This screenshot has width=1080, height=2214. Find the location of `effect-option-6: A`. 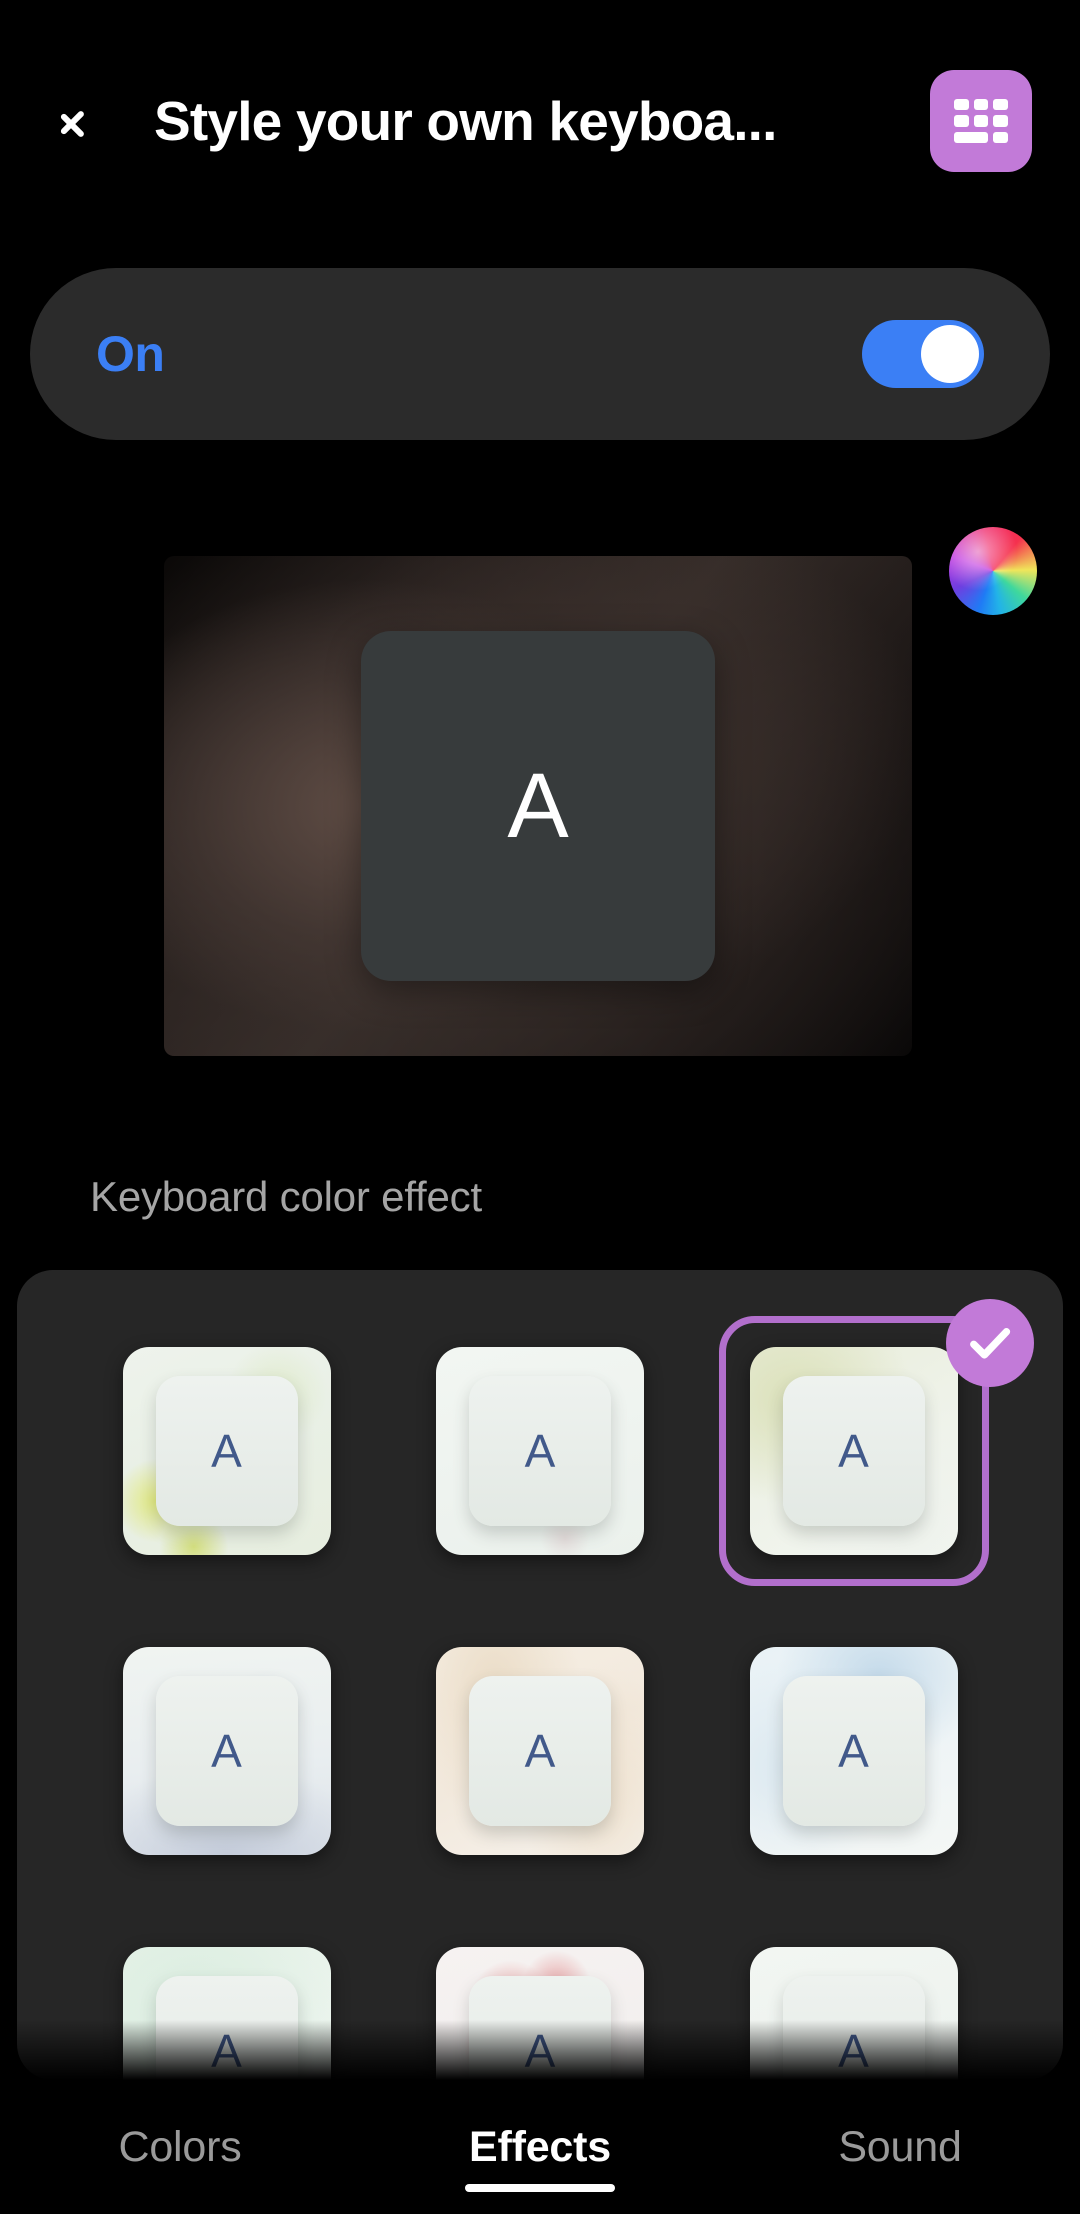

effect-option-6: A is located at coordinates (853, 1751).